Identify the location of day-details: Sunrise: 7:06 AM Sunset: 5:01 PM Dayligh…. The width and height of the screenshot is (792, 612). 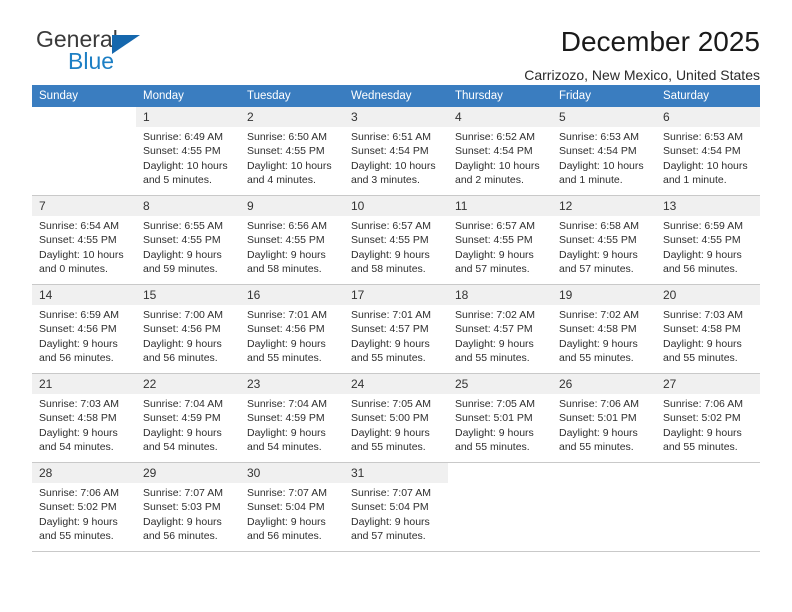
(604, 424).